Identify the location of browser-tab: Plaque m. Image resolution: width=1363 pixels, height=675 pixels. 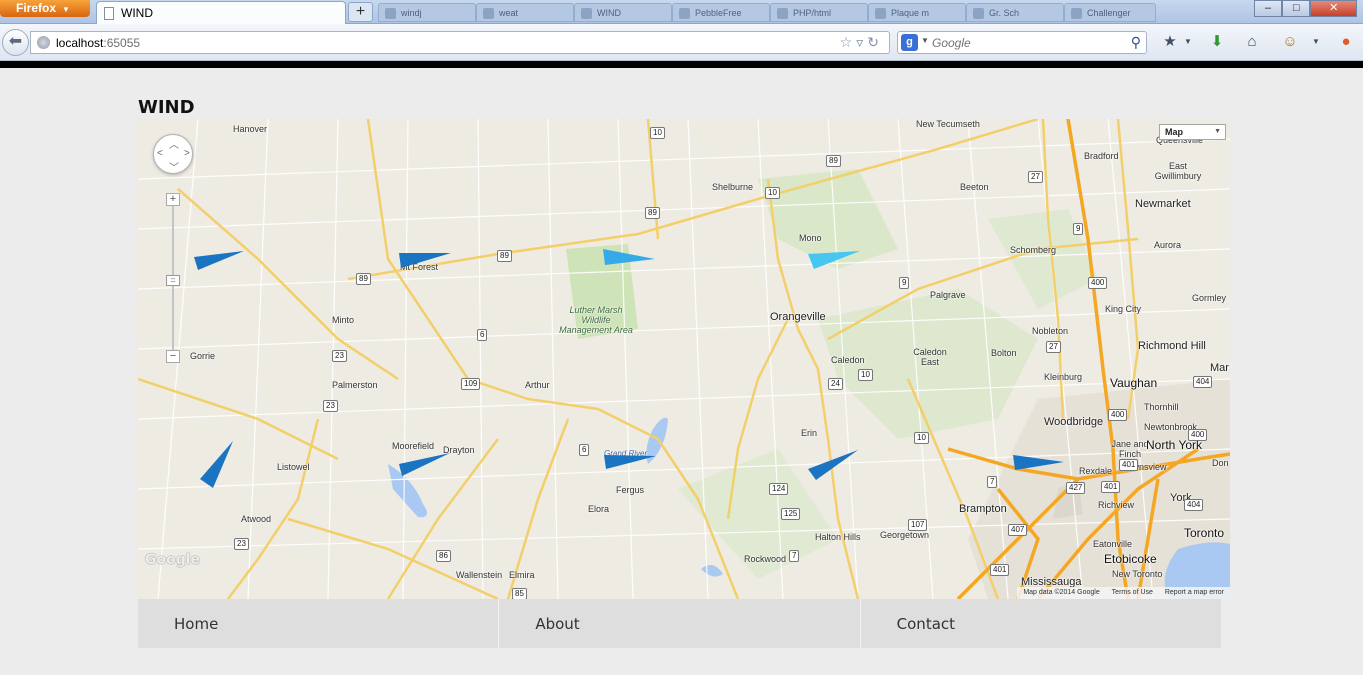
(917, 12).